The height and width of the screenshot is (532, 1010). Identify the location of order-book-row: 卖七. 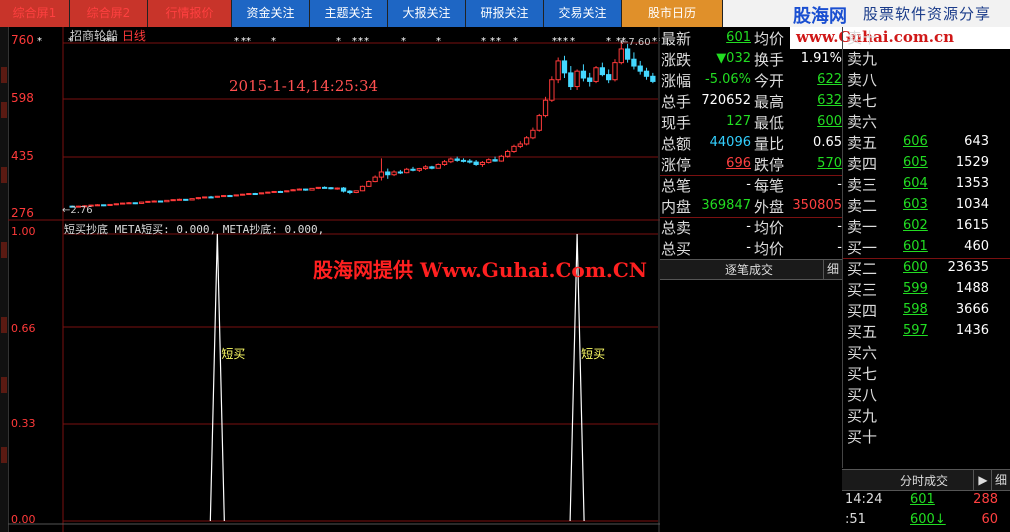
(926, 100).